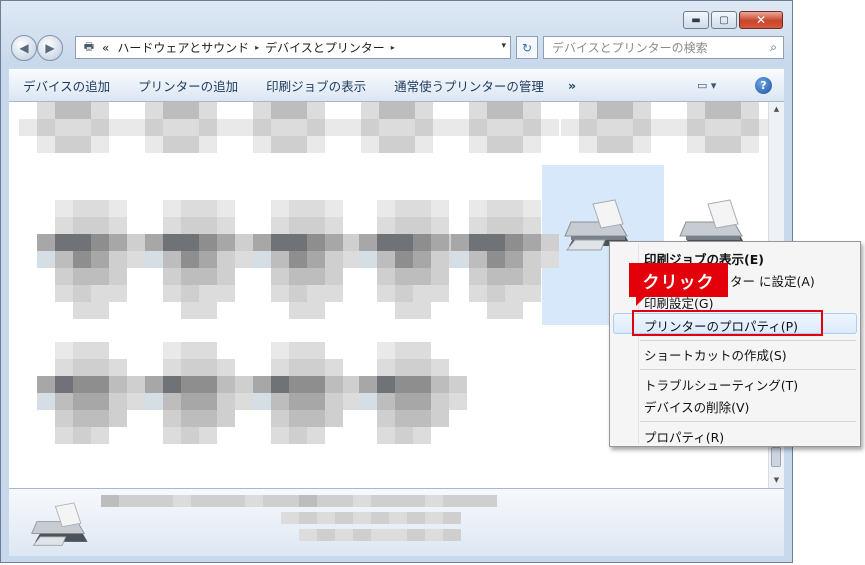 The height and width of the screenshot is (565, 865). I want to click on minimize-button: ▬, so click(696, 20).